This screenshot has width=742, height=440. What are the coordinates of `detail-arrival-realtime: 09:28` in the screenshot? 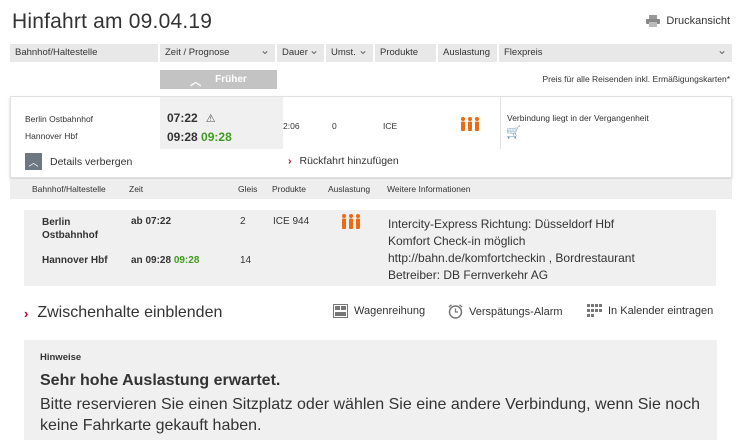 It's located at (186, 260).